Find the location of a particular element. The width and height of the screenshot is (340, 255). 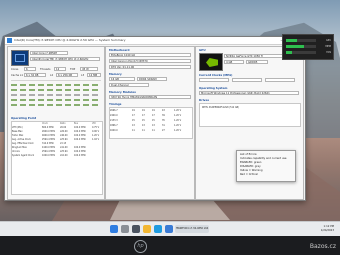

table-row: Base Max is located at coordinates (17, 131).